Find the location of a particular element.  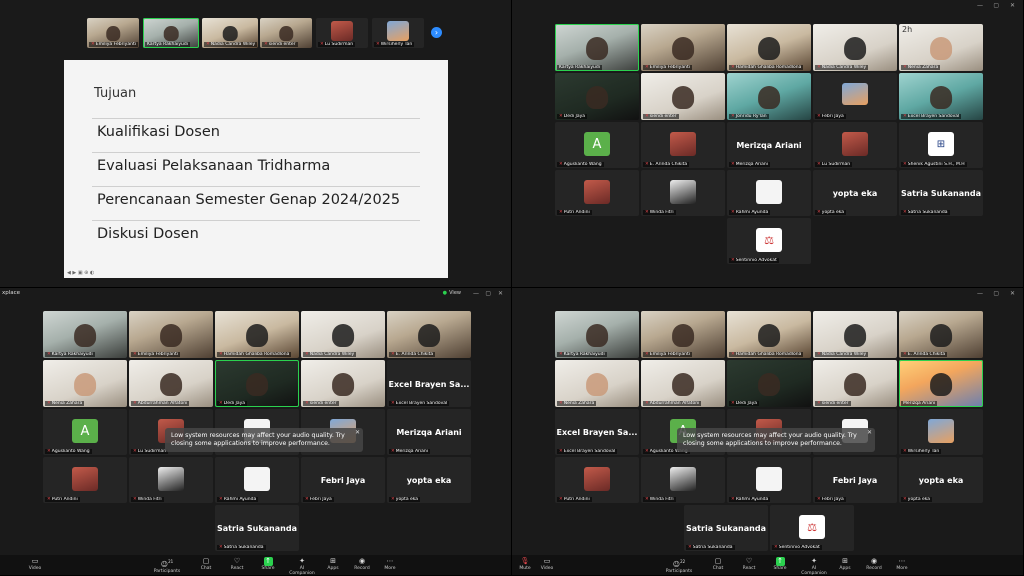

shield-icon: ● is located at coordinates (445, 293).